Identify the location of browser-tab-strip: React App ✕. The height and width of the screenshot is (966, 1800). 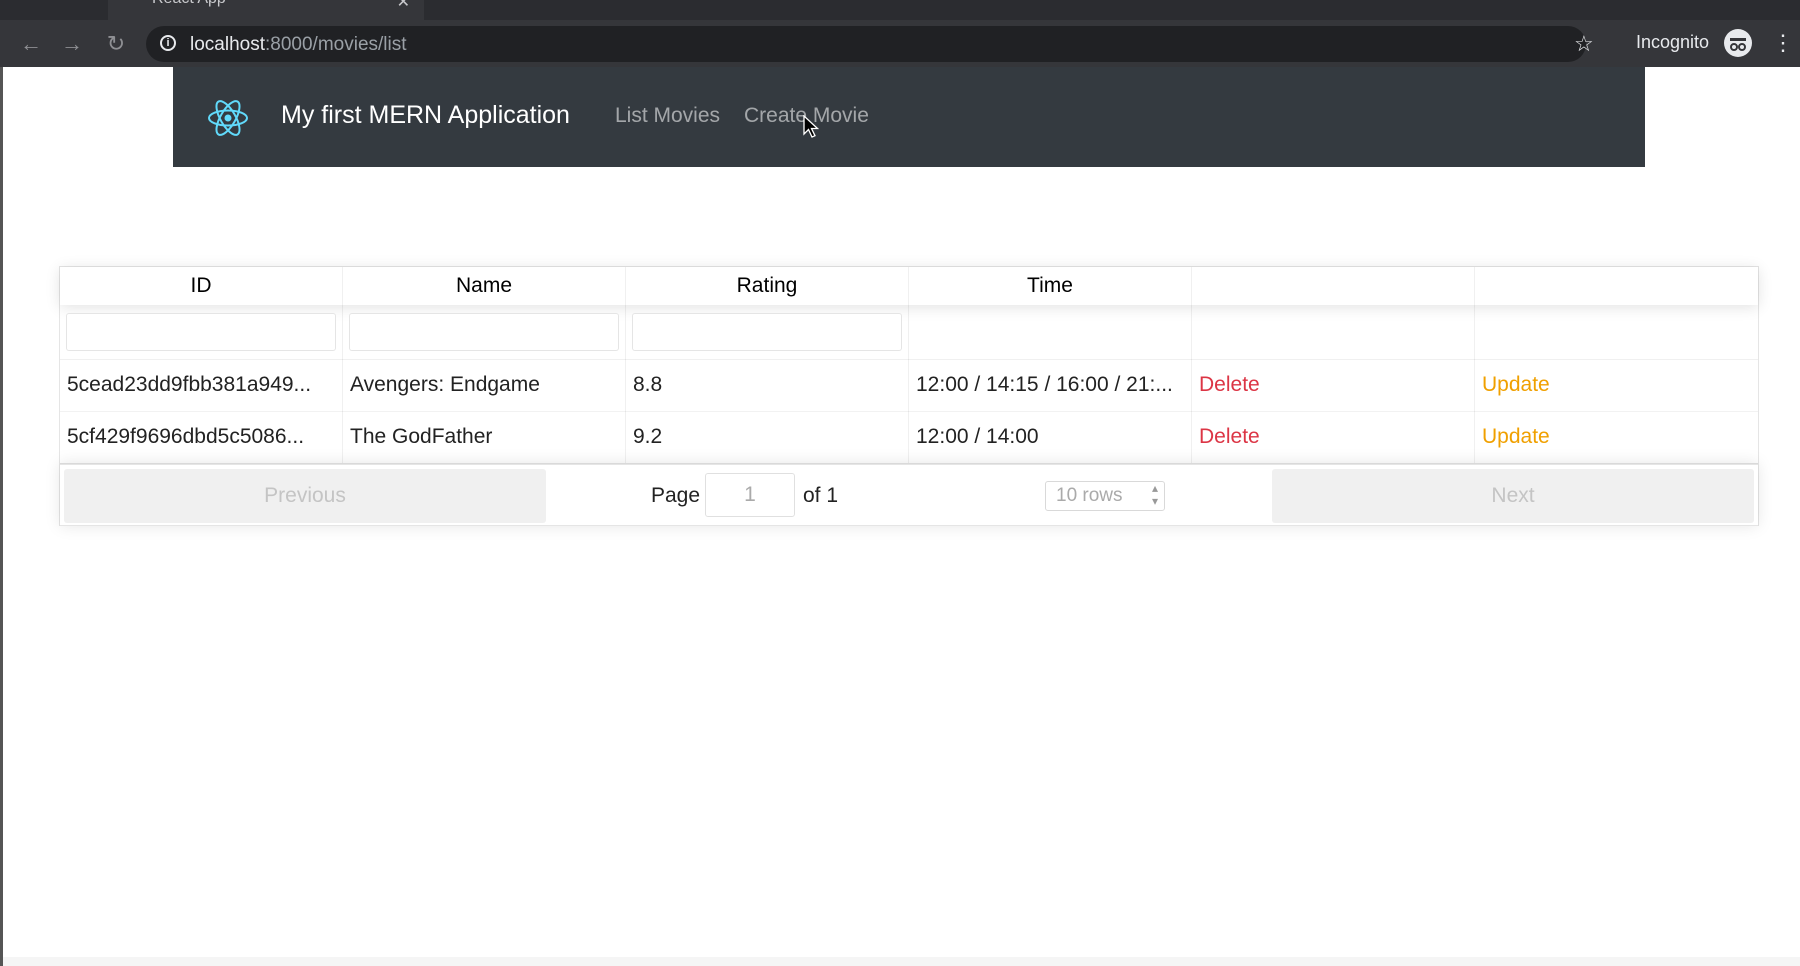
(900, 10).